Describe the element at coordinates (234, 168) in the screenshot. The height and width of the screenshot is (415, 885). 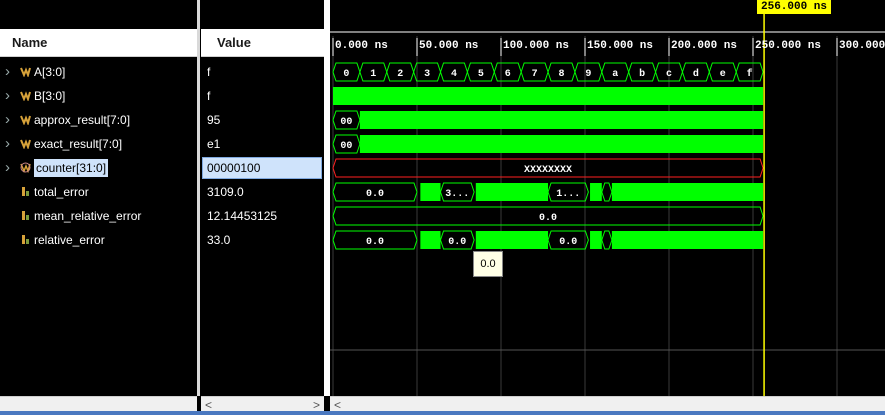
I see `signal-value: 00000100` at that location.